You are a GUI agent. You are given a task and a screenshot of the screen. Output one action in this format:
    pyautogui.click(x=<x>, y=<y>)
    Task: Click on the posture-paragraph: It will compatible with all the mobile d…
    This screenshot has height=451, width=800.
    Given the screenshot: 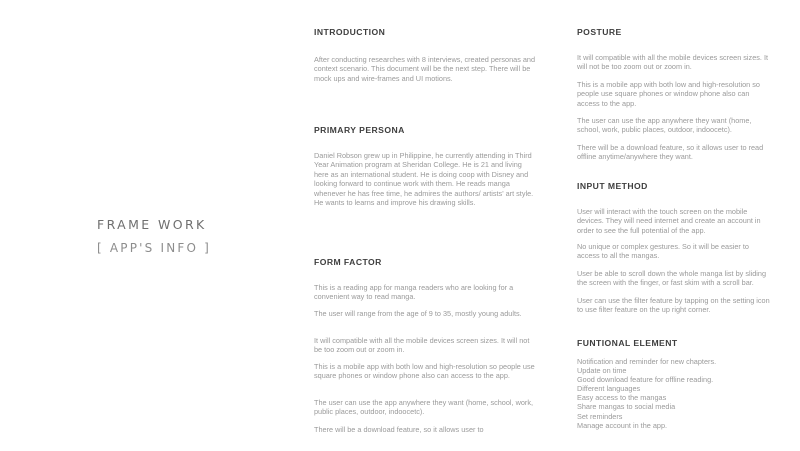 What is the action you would take?
    pyautogui.click(x=673, y=62)
    